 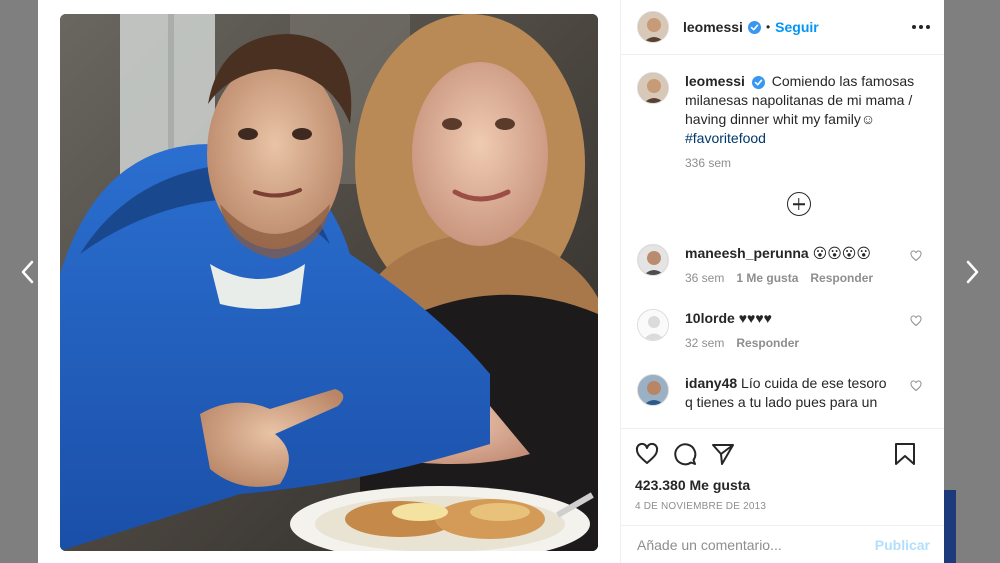 I want to click on comment-icon, so click(x=685, y=454).